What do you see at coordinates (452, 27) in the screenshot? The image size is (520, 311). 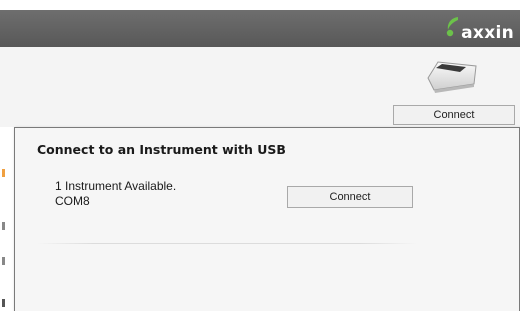 I see `leaf-logo-icon` at bounding box center [452, 27].